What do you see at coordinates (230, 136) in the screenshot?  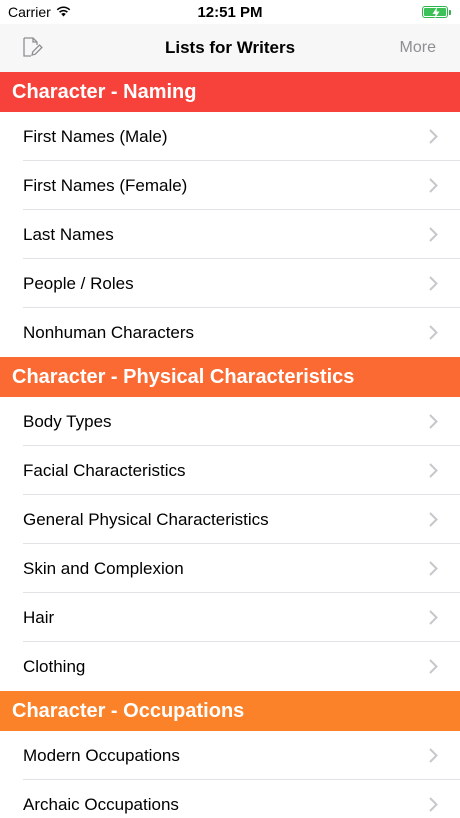 I see `list-item-first-names-male: First Names (Male)` at bounding box center [230, 136].